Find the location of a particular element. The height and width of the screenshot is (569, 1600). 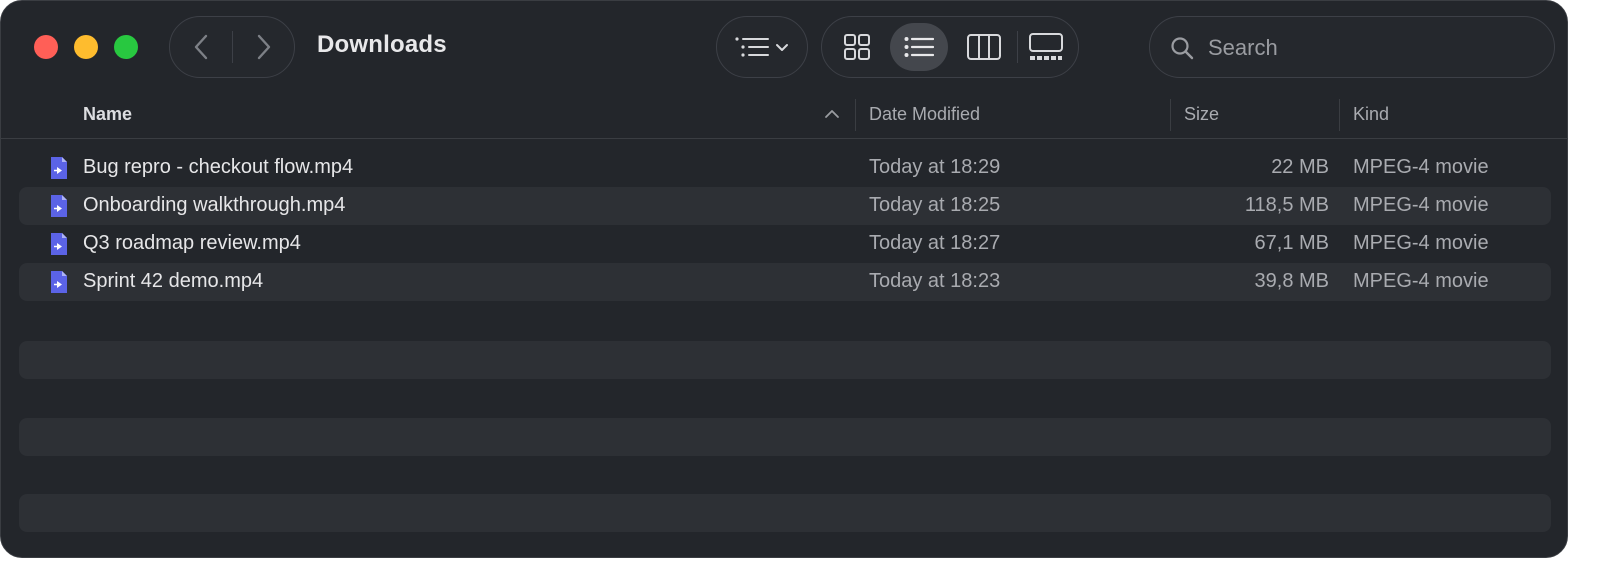

column-size-header: Size is located at coordinates (1201, 114).